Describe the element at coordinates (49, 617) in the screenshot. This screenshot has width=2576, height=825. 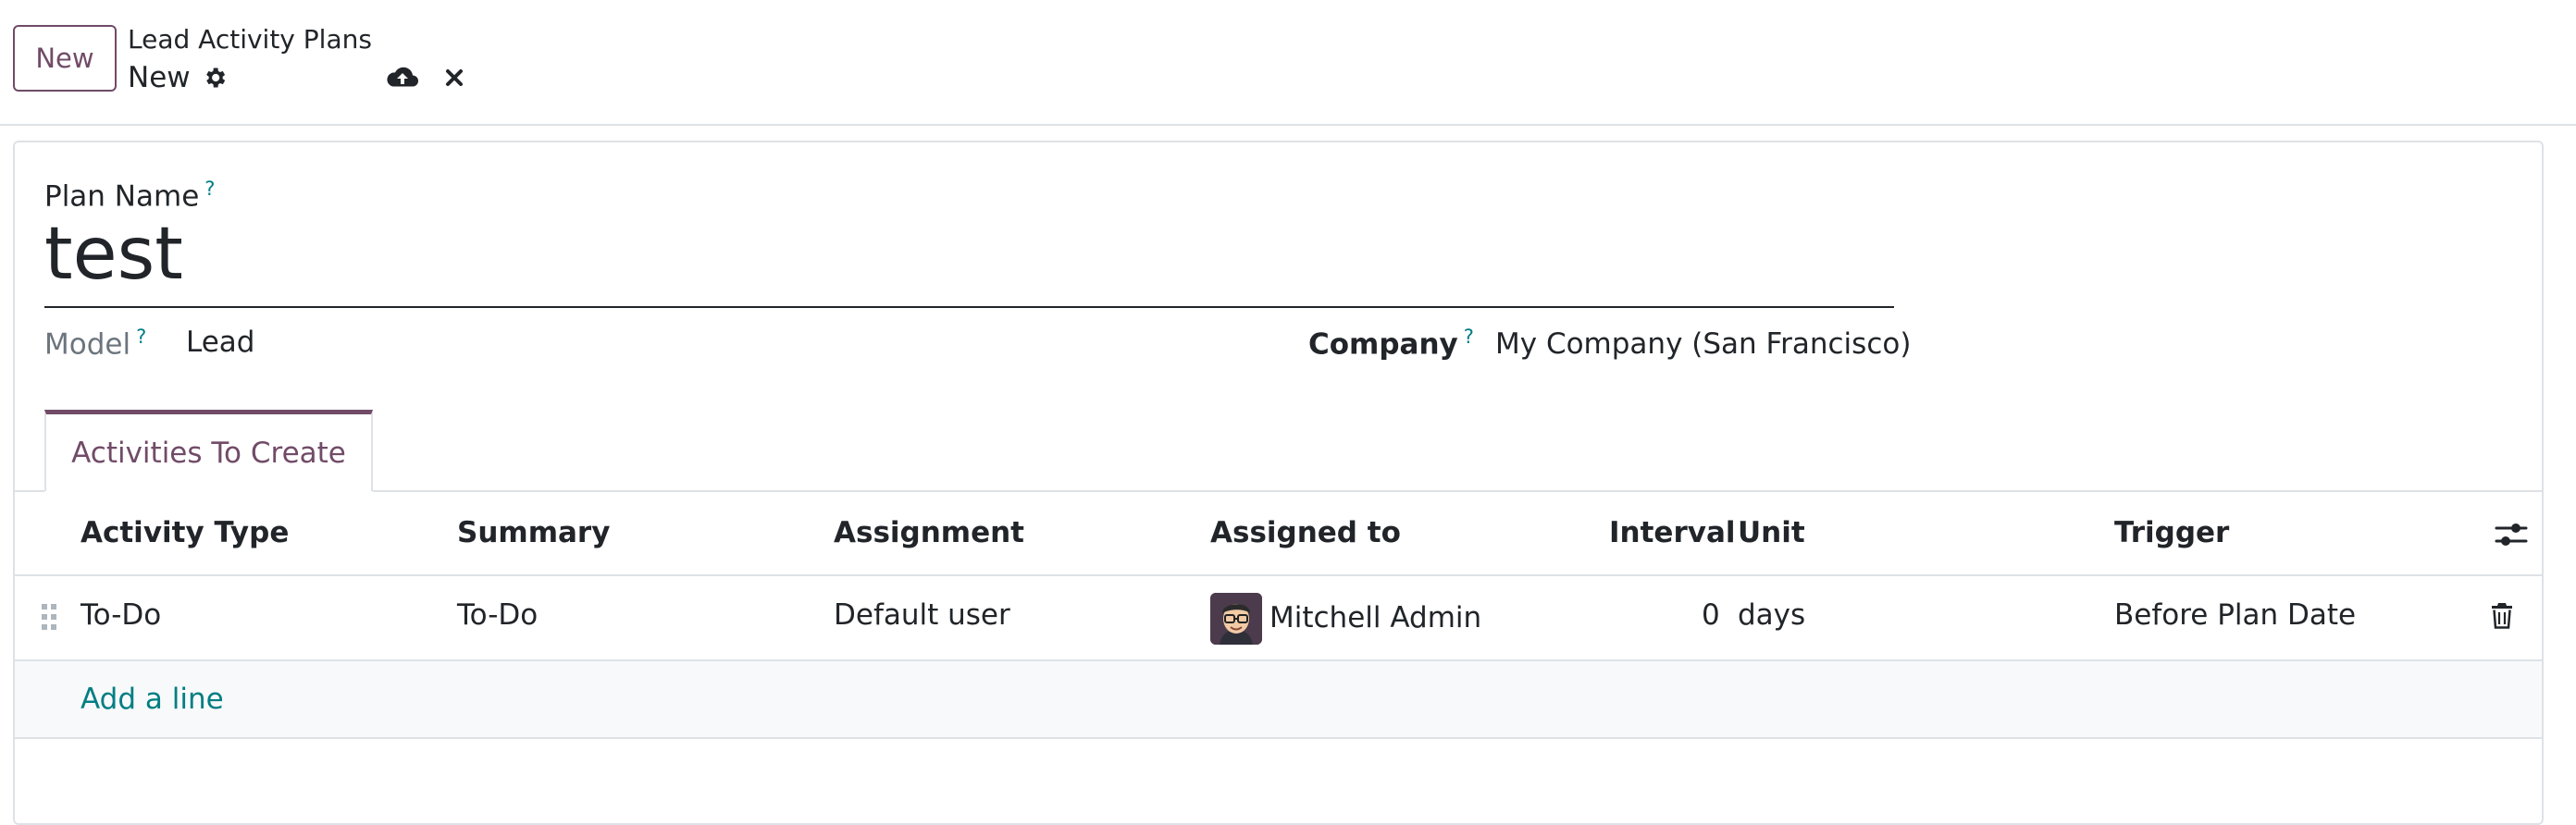
I see `drag-handle-icon` at that location.